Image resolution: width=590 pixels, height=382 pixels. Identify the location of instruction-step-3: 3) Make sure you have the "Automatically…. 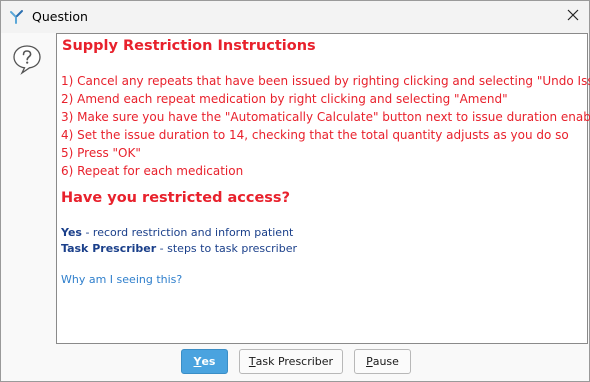
(325, 117).